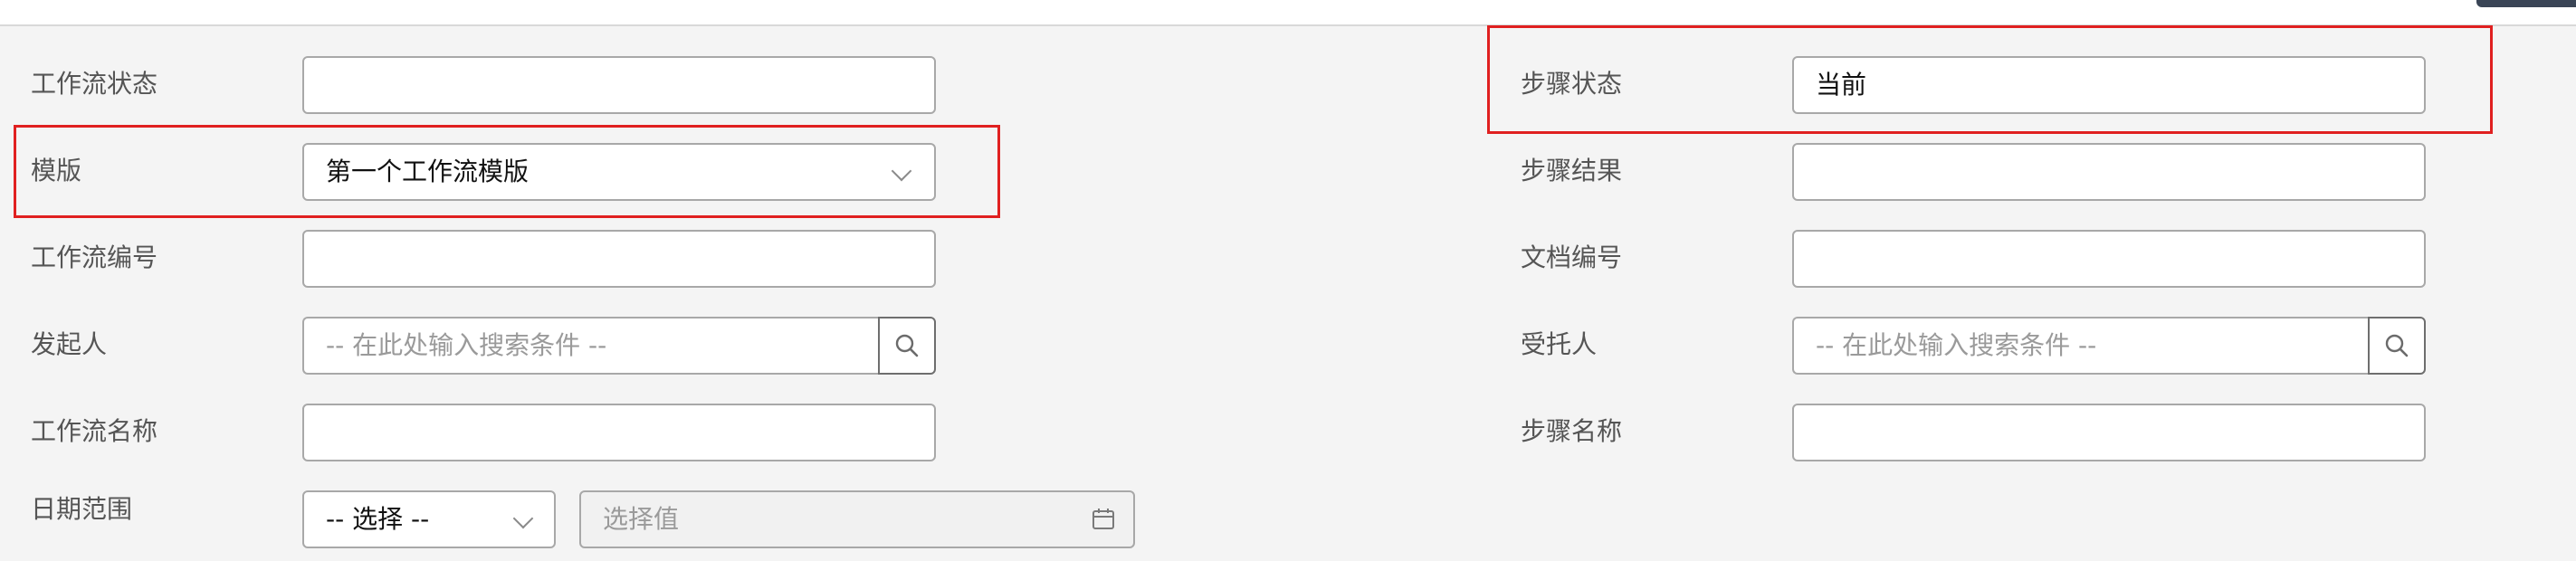 The image size is (2576, 561). I want to click on top-bar, so click(1288, 13).